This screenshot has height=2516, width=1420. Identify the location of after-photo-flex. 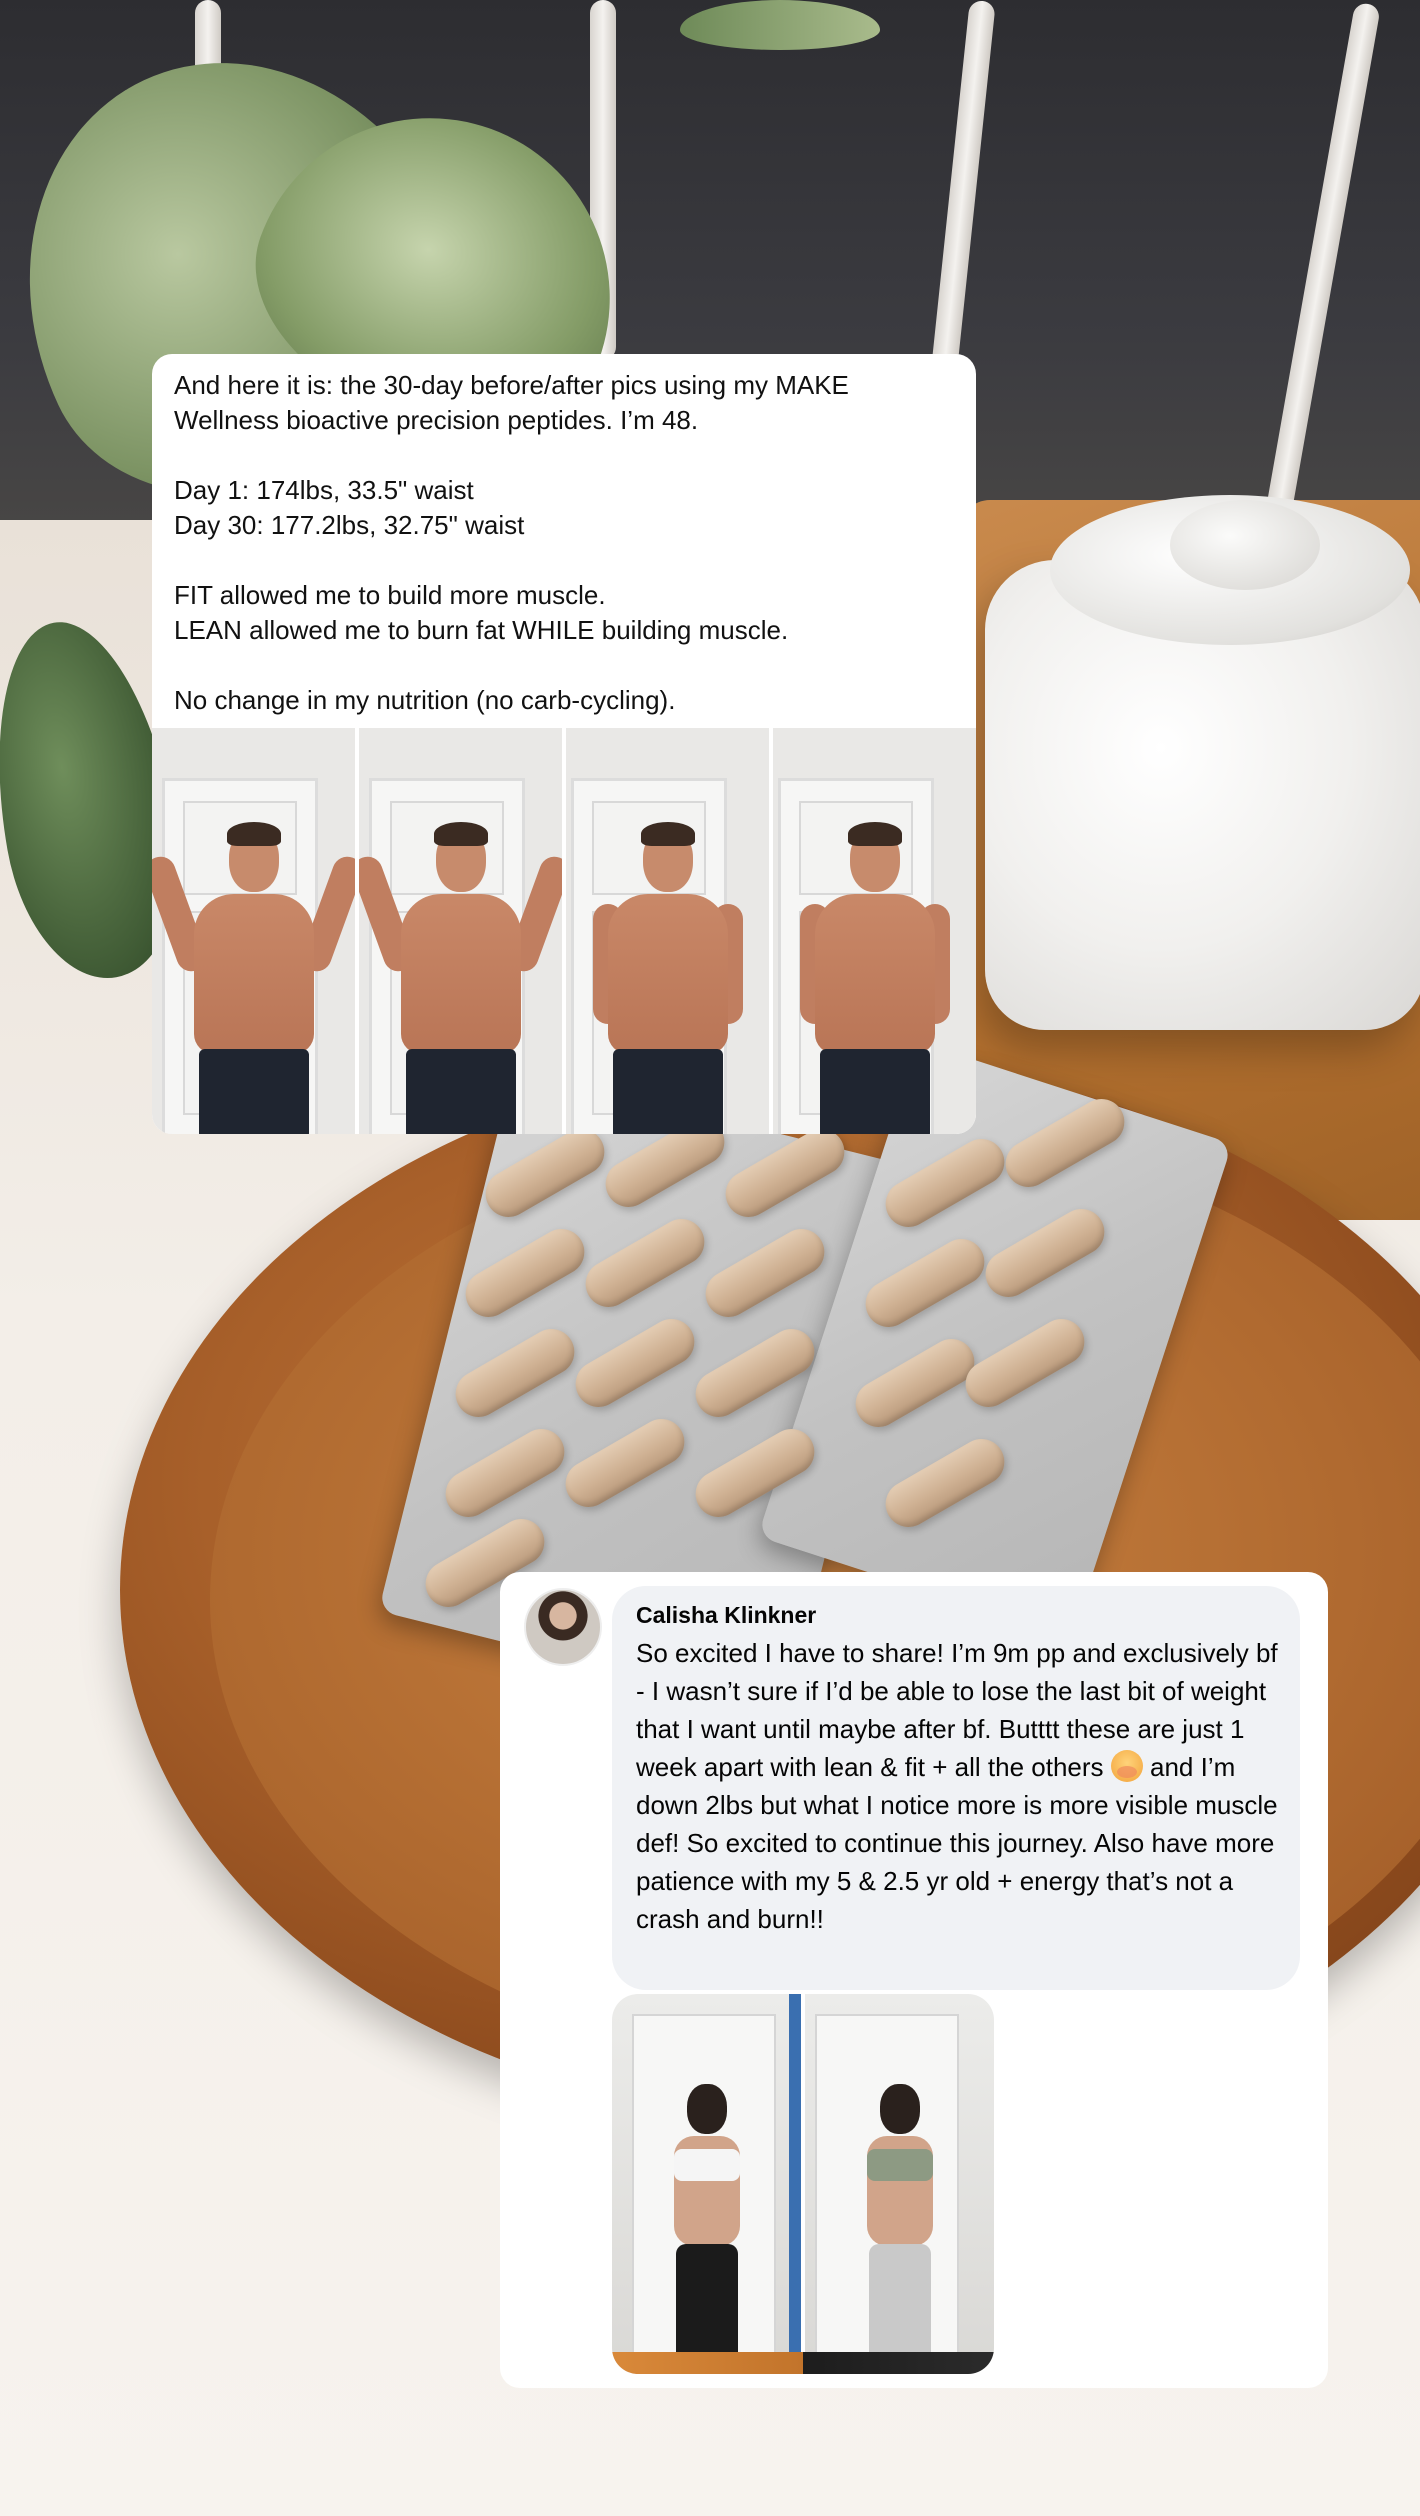
(460, 931).